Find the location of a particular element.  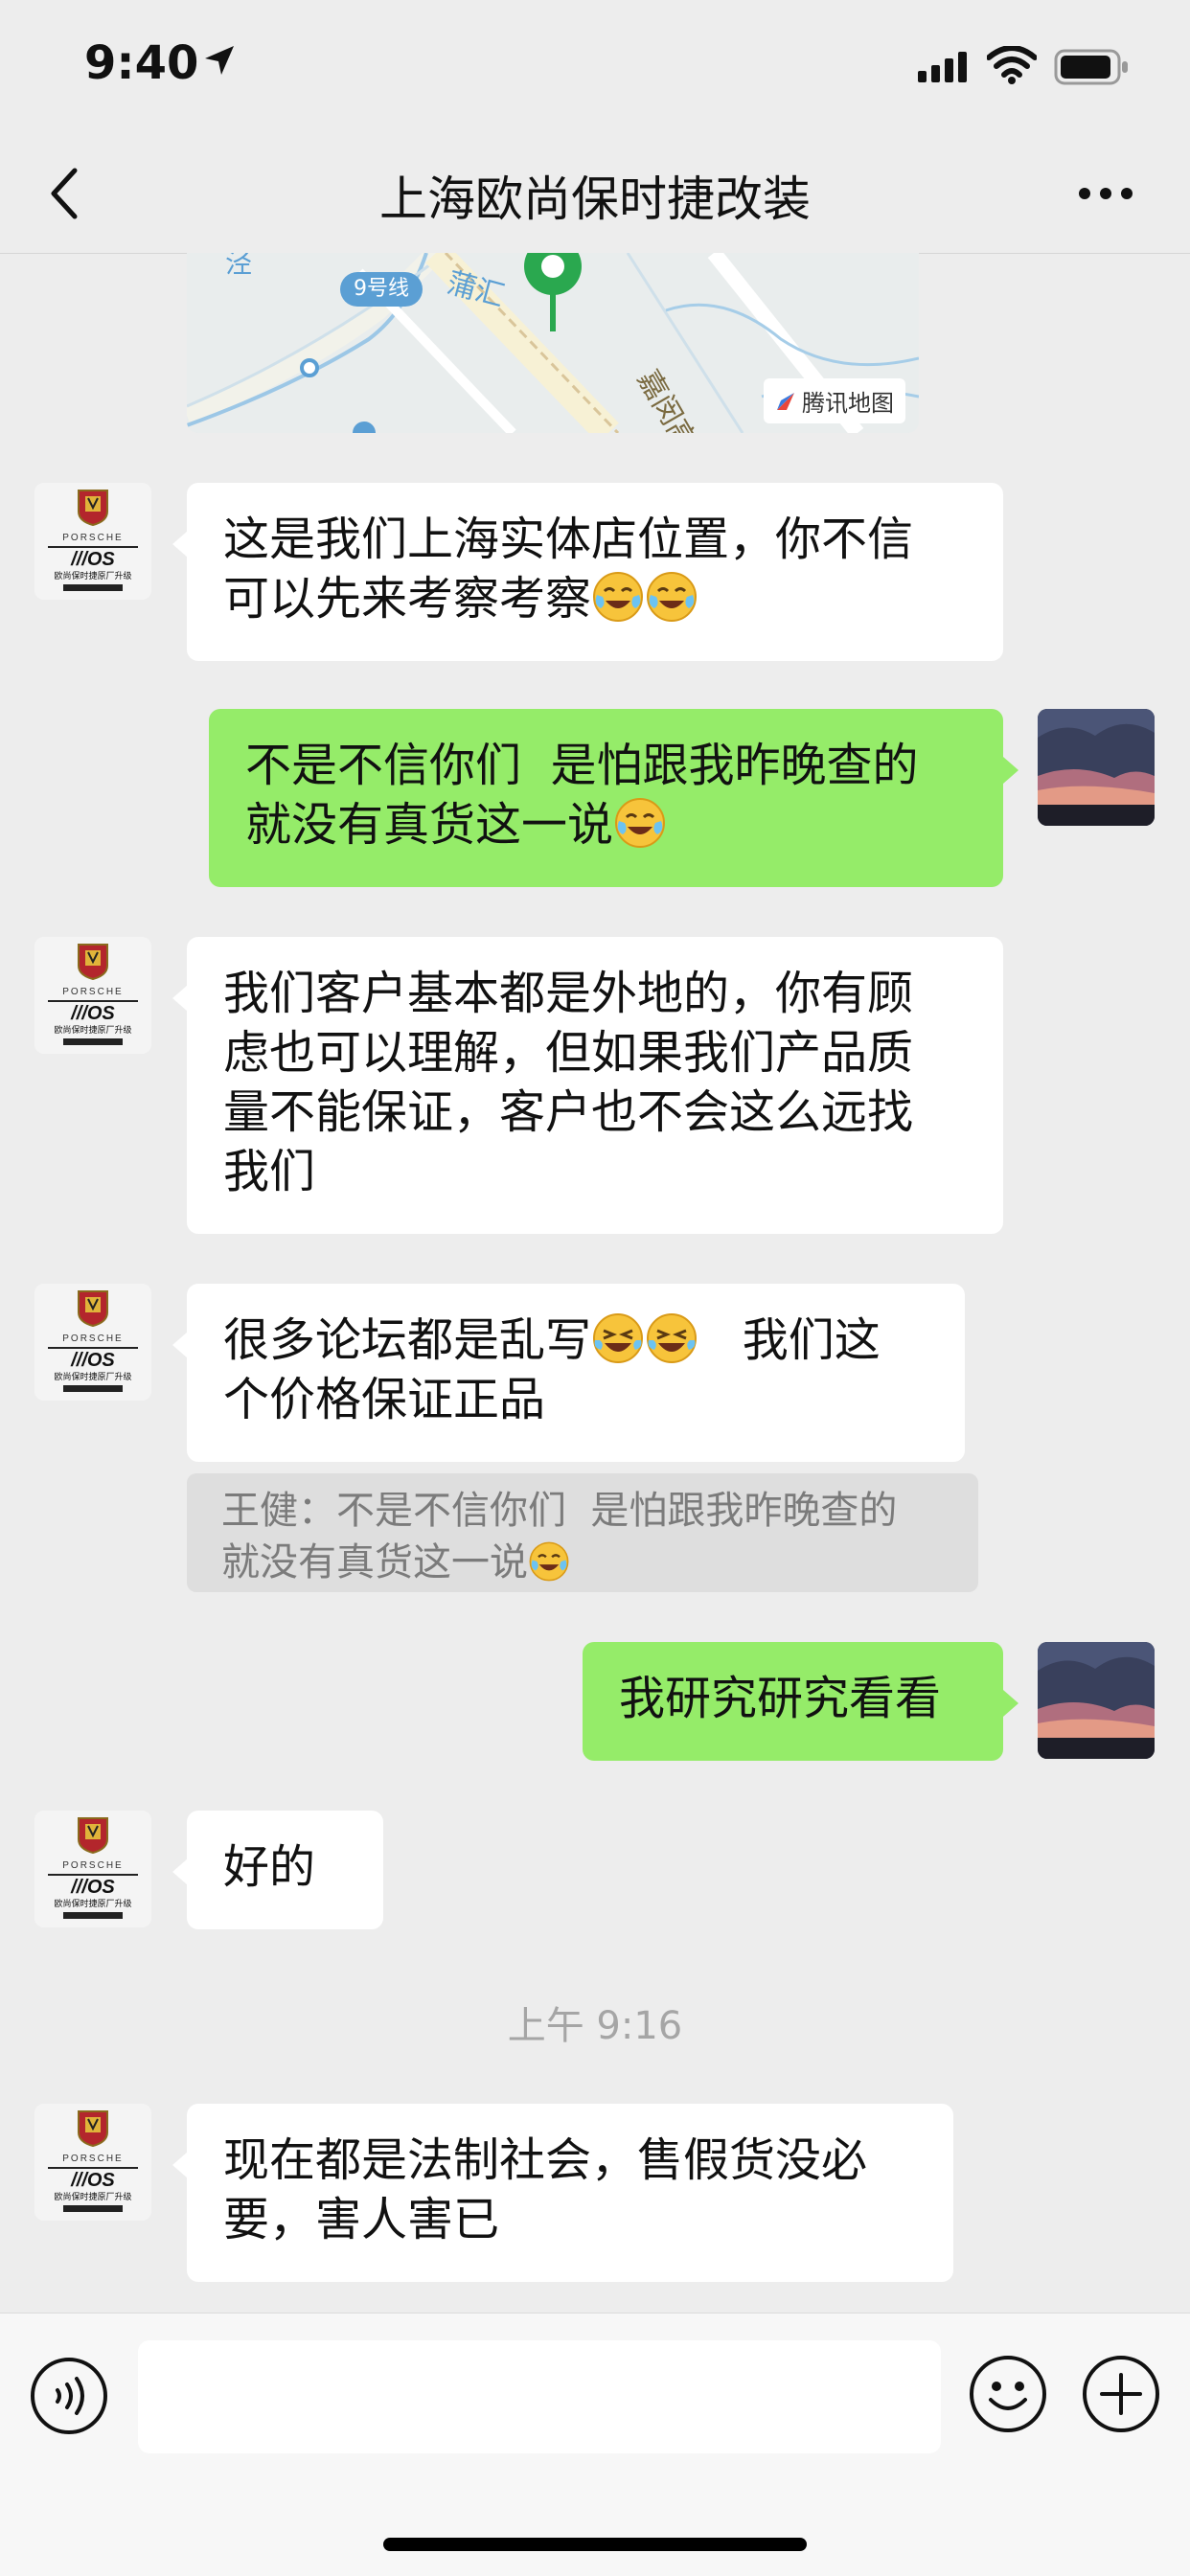

voice-input-icon is located at coordinates (69, 2396).